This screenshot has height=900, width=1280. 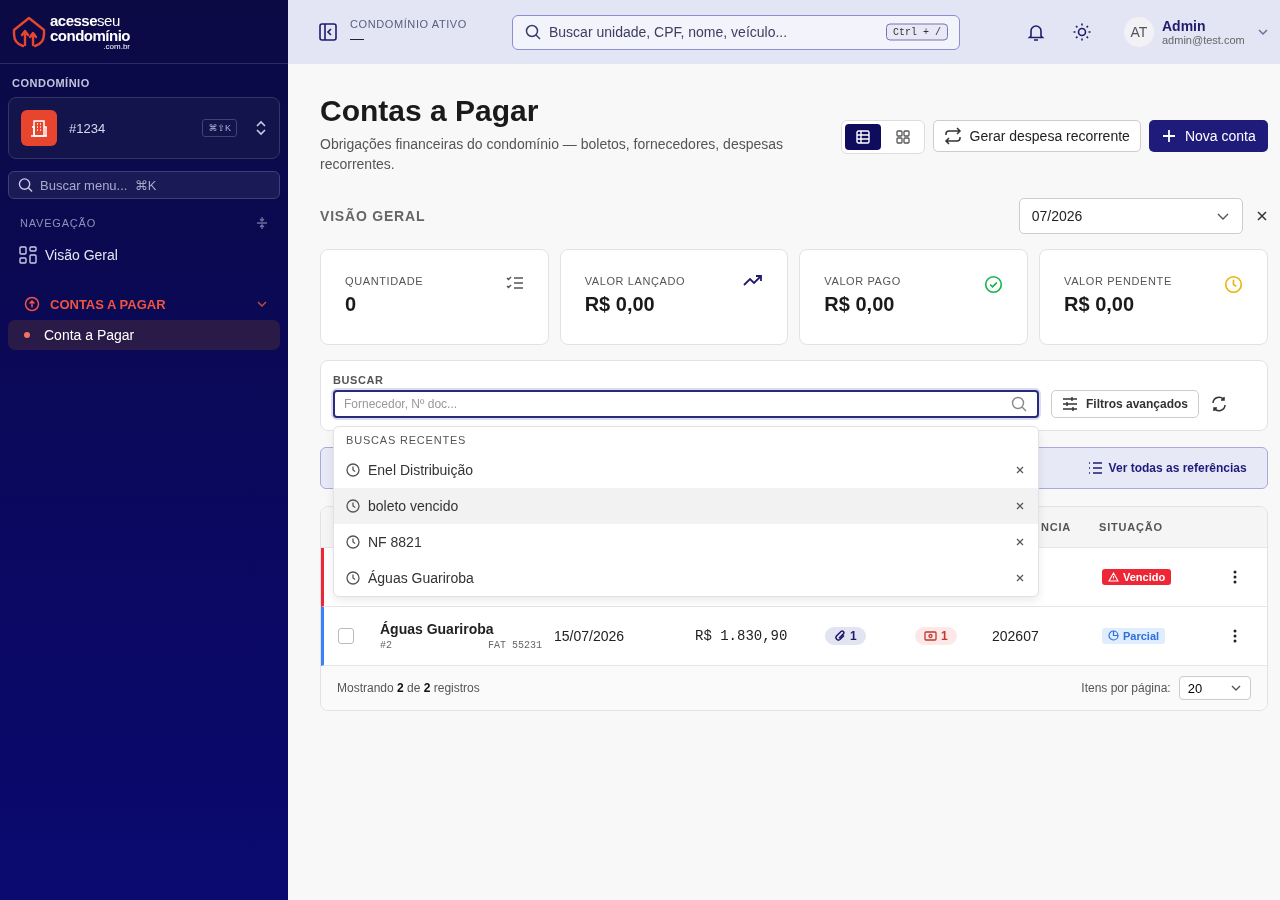 What do you see at coordinates (514, 283) in the screenshot?
I see `checklist-icon` at bounding box center [514, 283].